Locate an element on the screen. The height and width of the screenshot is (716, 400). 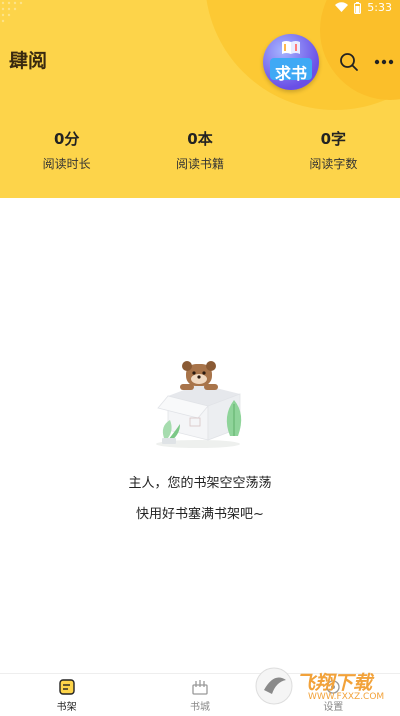
battery-icon is located at coordinates (358, 7).